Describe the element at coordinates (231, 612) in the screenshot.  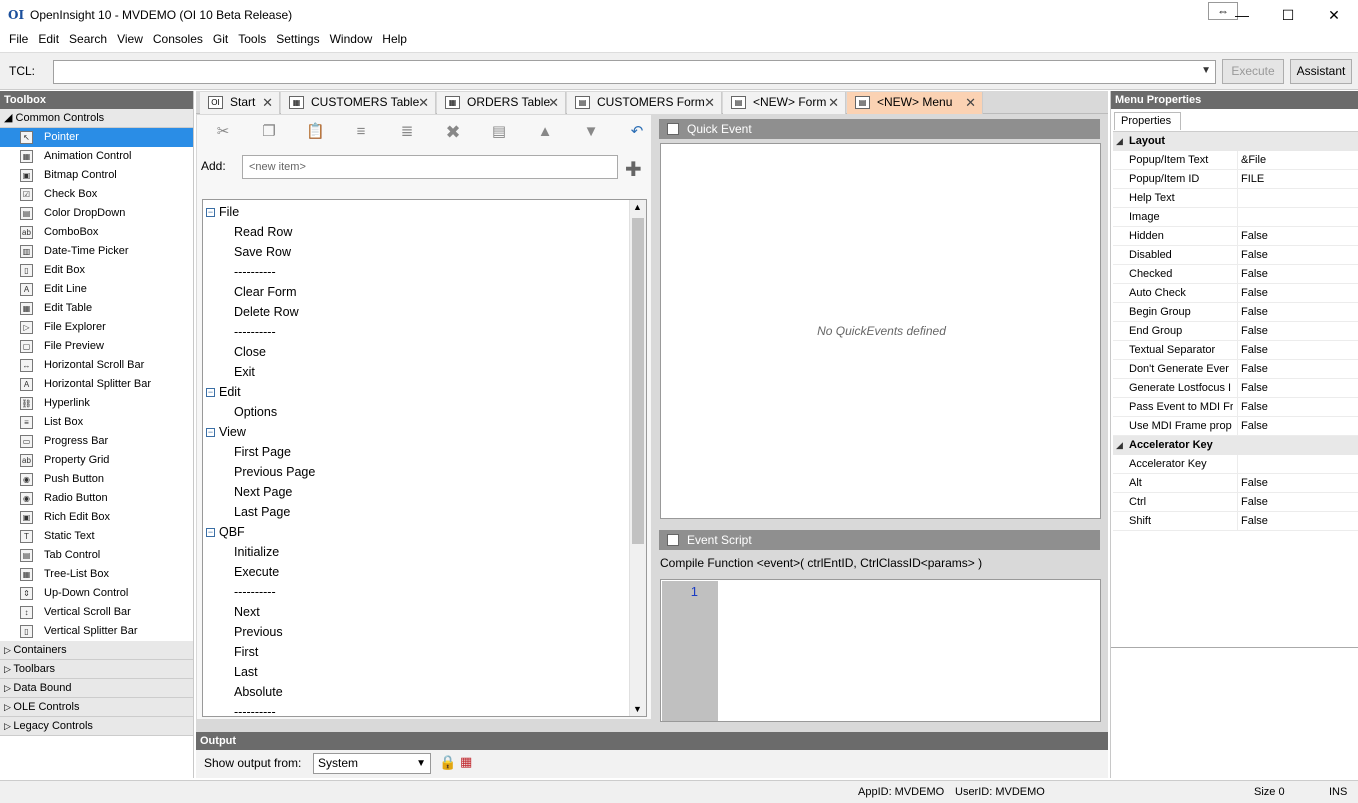
I see `tree-node-item: Next` at that location.